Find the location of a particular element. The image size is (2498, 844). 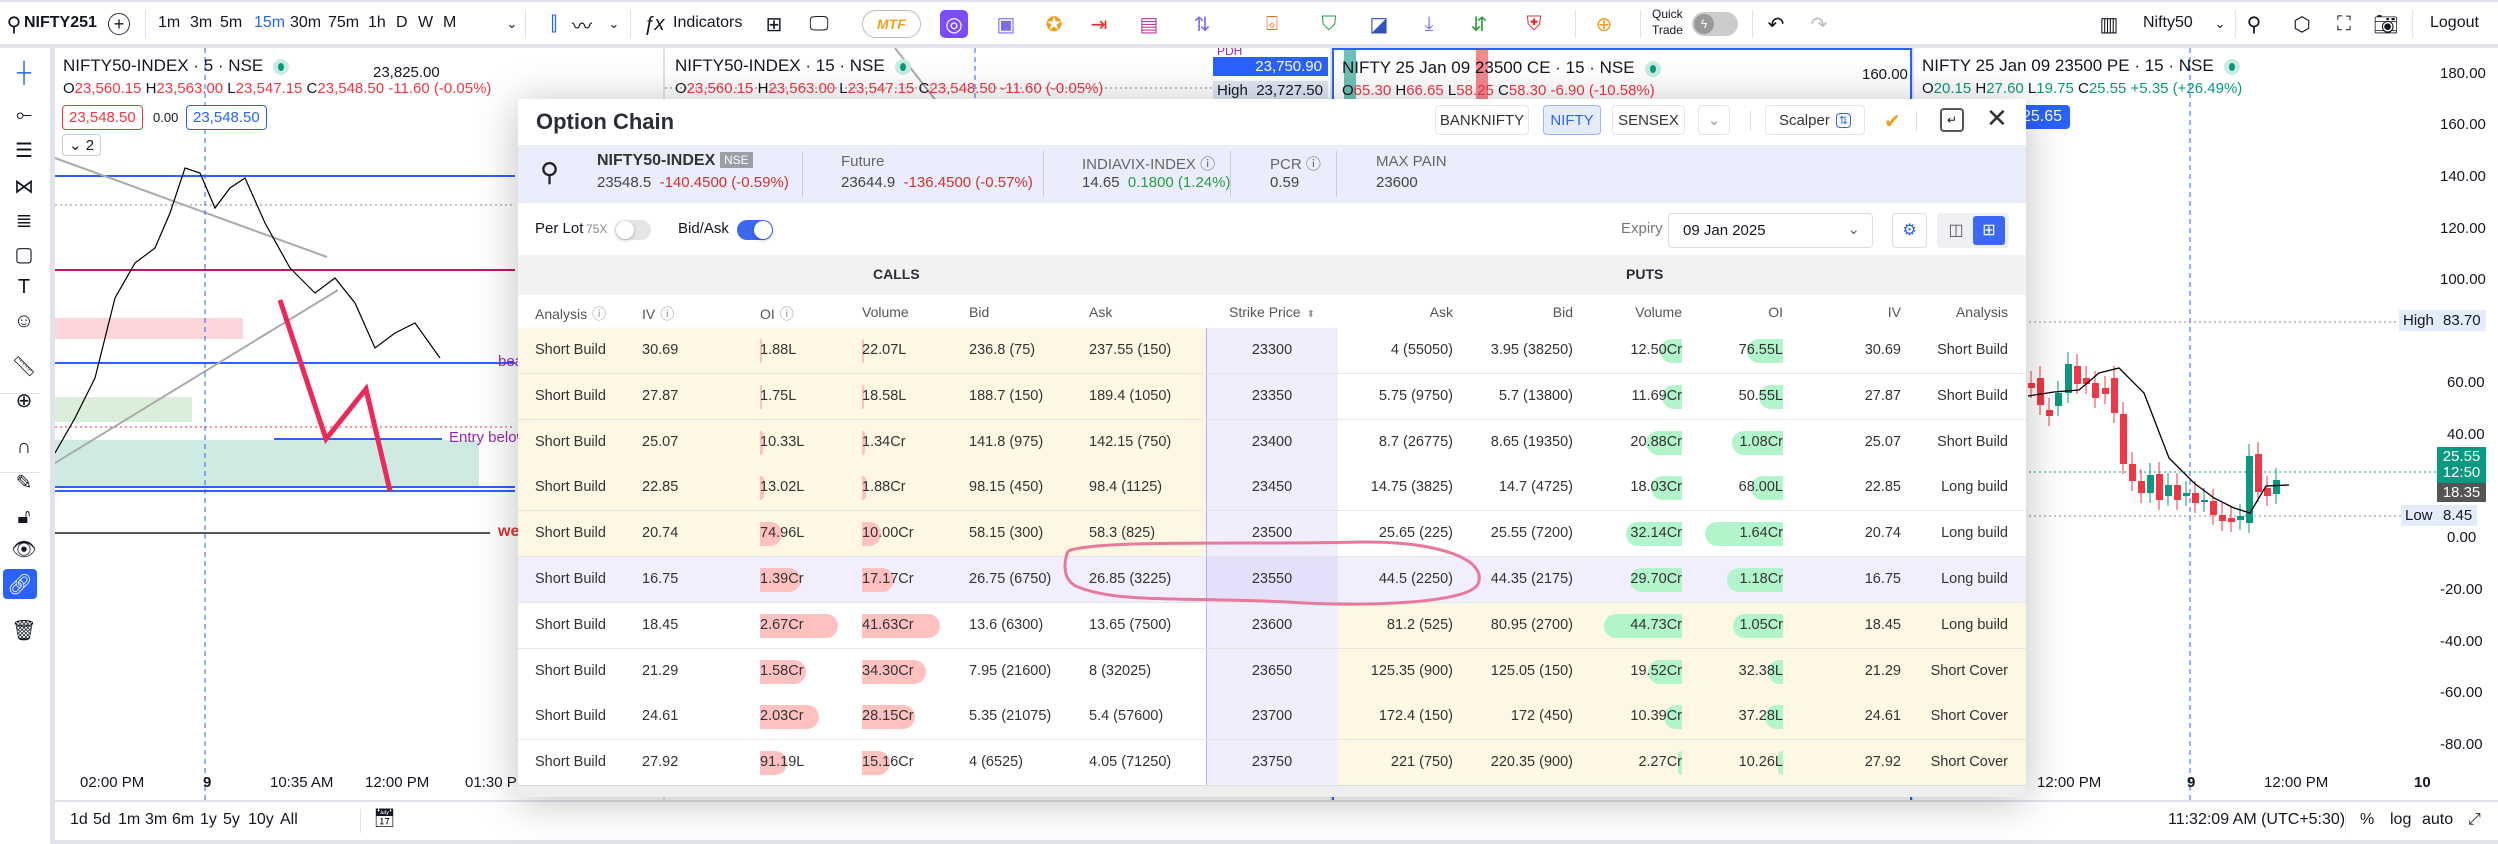

call-bid: 98.15 (450) is located at coordinates (1029, 487).